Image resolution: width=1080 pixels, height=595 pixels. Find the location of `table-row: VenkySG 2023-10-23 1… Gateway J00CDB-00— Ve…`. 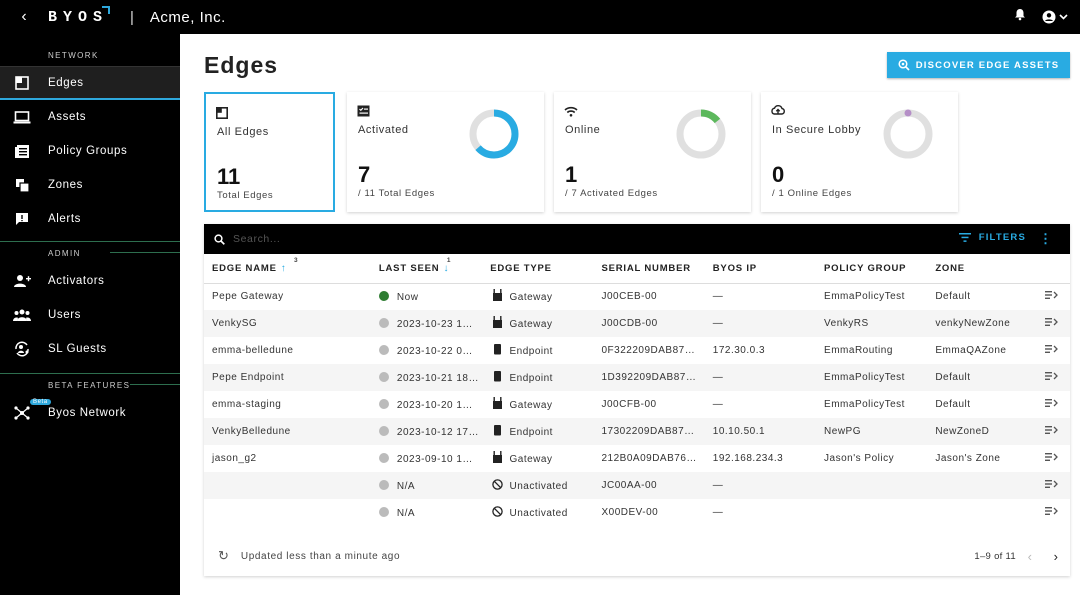

table-row: VenkySG 2023-10-23 1… Gateway J00CDB-00— Ve… is located at coordinates (637, 323).